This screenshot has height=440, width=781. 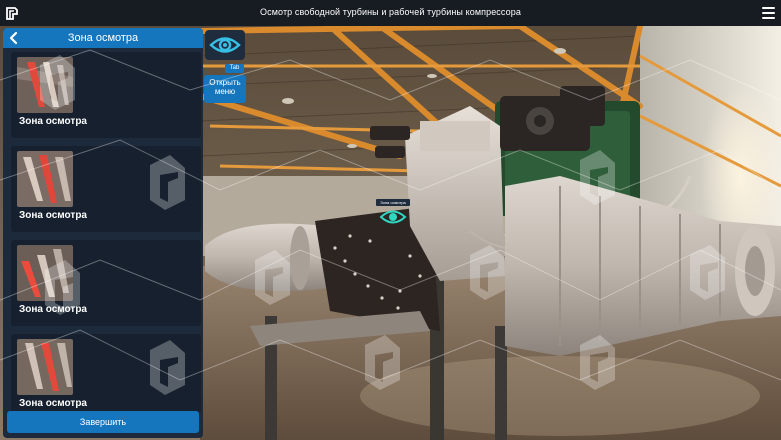 I want to click on panel-title: Зона осмотра, so click(x=103, y=38).